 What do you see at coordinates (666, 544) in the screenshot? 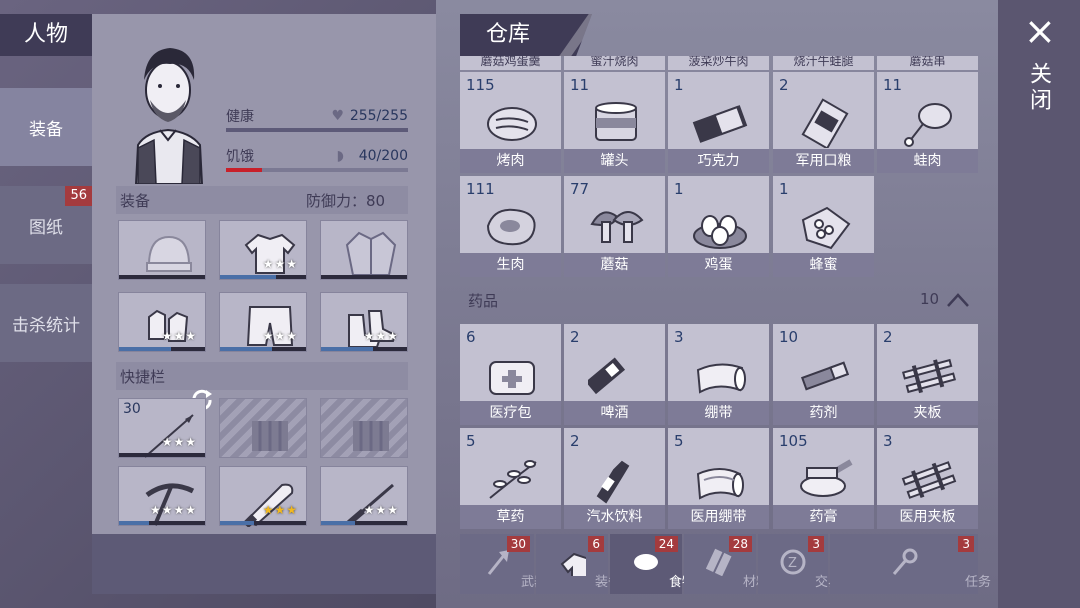
I see `category-count-badge: 24` at bounding box center [666, 544].